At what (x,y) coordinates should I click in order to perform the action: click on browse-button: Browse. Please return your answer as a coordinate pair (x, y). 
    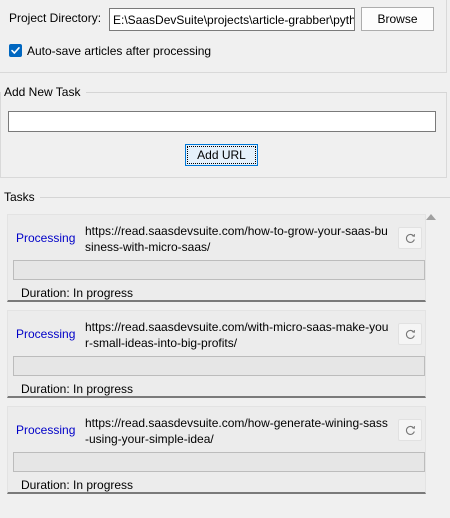
    Looking at the image, I should click on (397, 19).